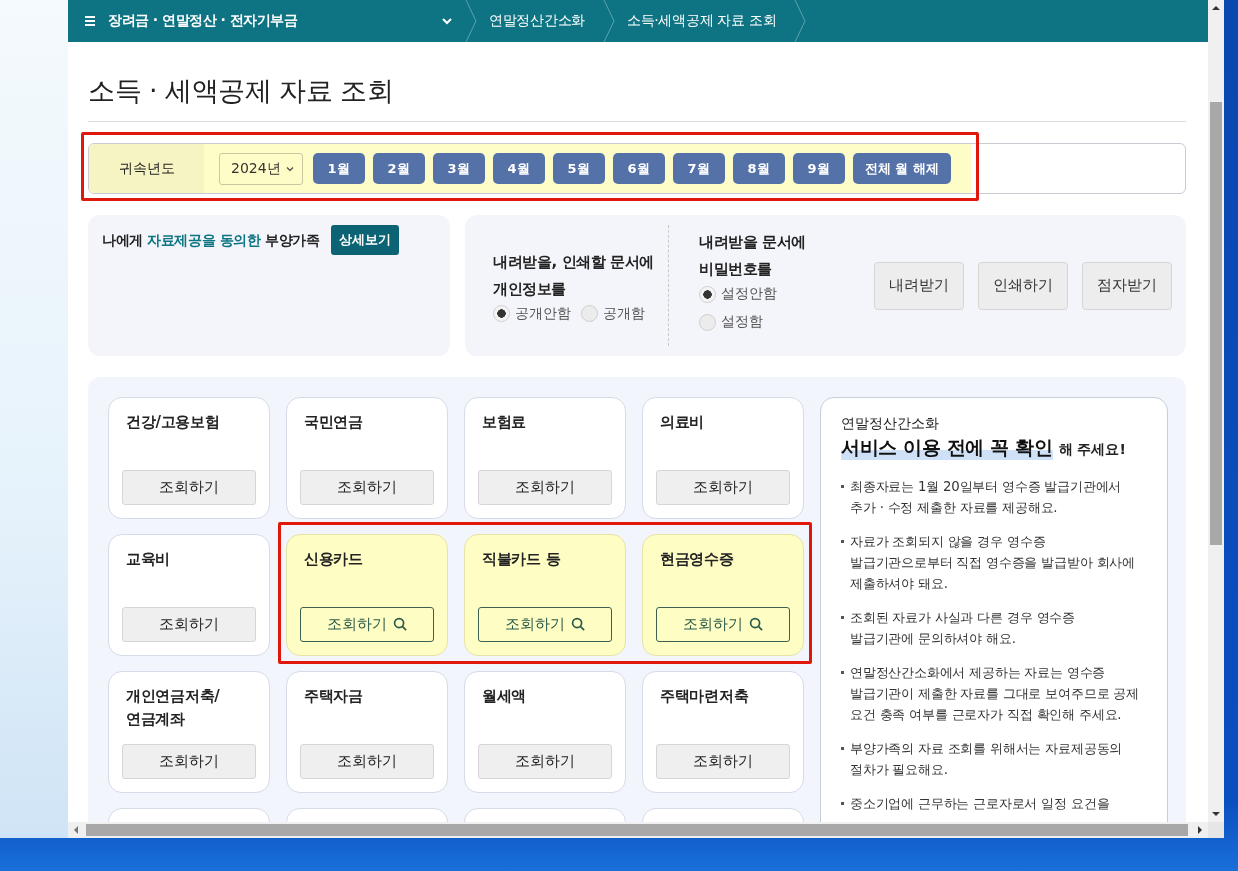  Describe the element at coordinates (1092, 450) in the screenshot. I see `notice-headline-suffix: 해 주세요!` at that location.